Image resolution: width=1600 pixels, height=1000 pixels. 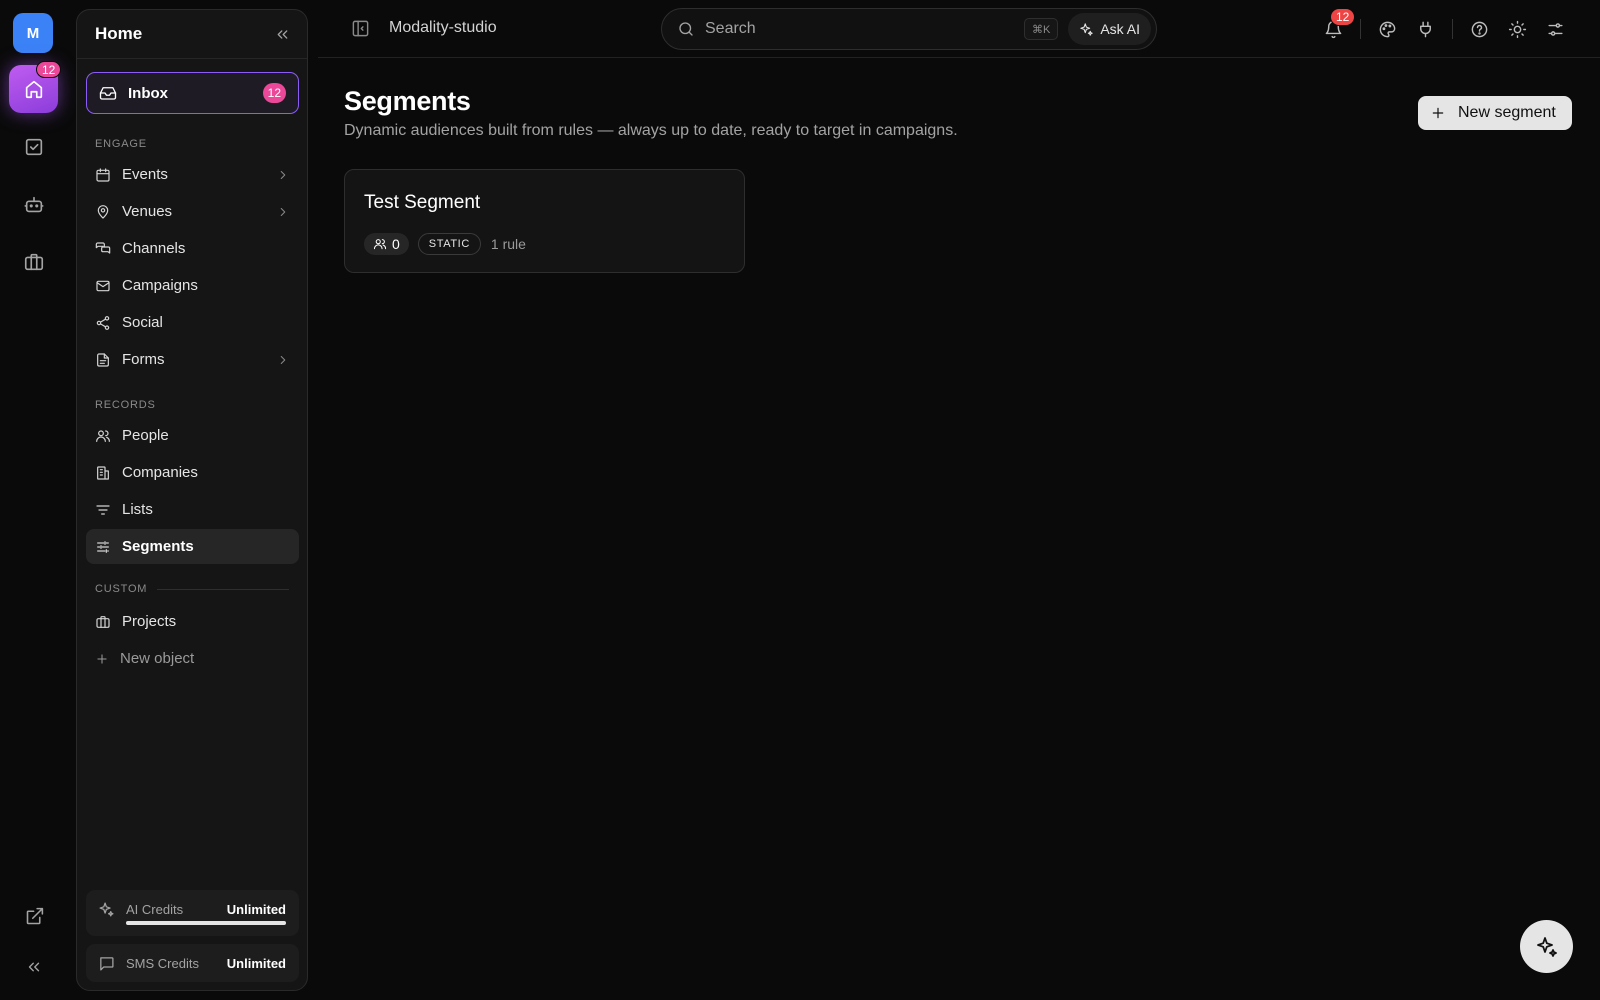 What do you see at coordinates (192, 322) in the screenshot?
I see `sidebar-item-social: Social` at bounding box center [192, 322].